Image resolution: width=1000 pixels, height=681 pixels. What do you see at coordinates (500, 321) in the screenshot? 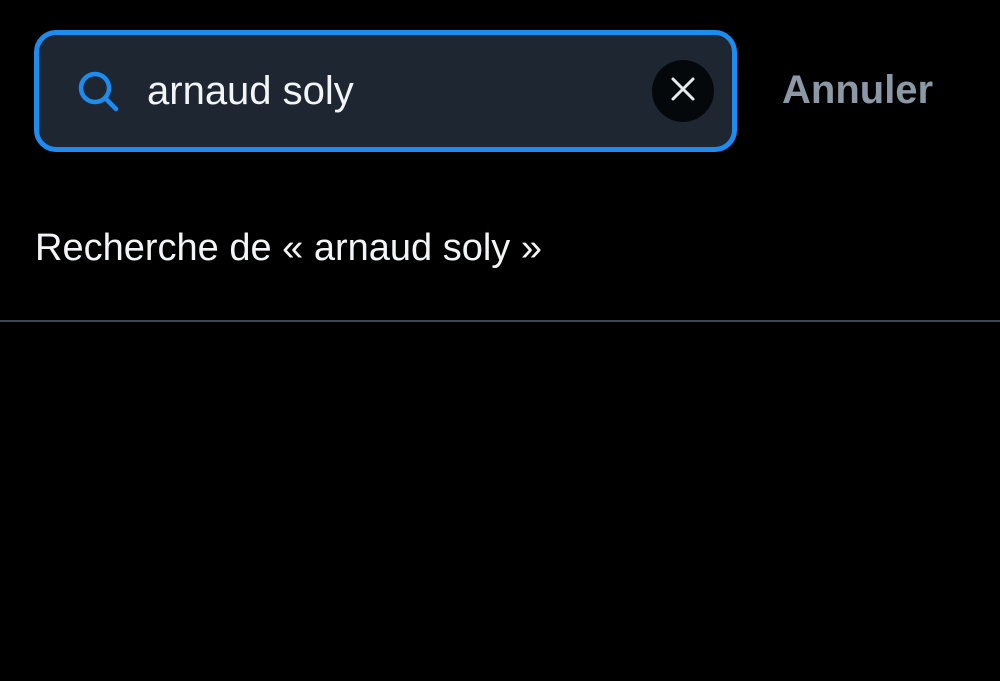
I see `divider` at bounding box center [500, 321].